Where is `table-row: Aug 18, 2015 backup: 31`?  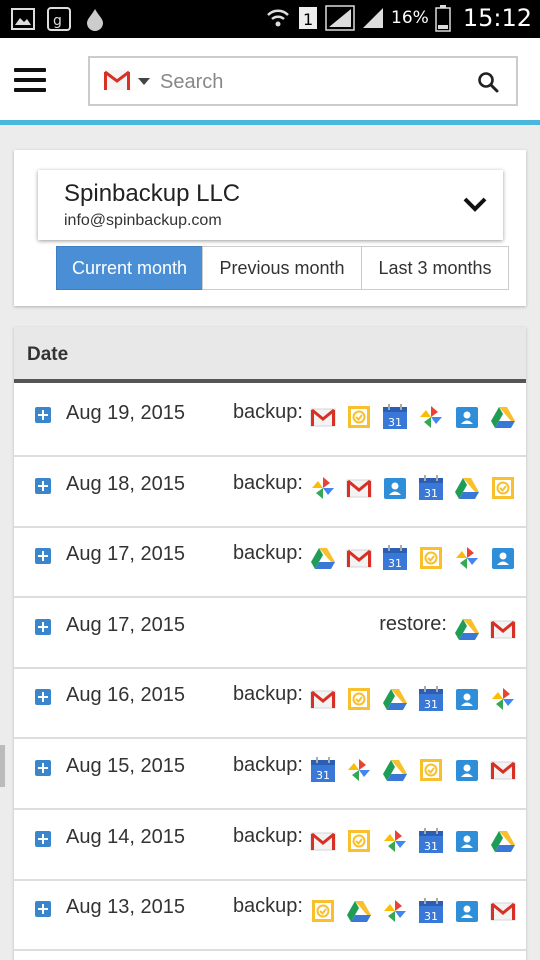
table-row: Aug 18, 2015 backup: 31 is located at coordinates (270, 492).